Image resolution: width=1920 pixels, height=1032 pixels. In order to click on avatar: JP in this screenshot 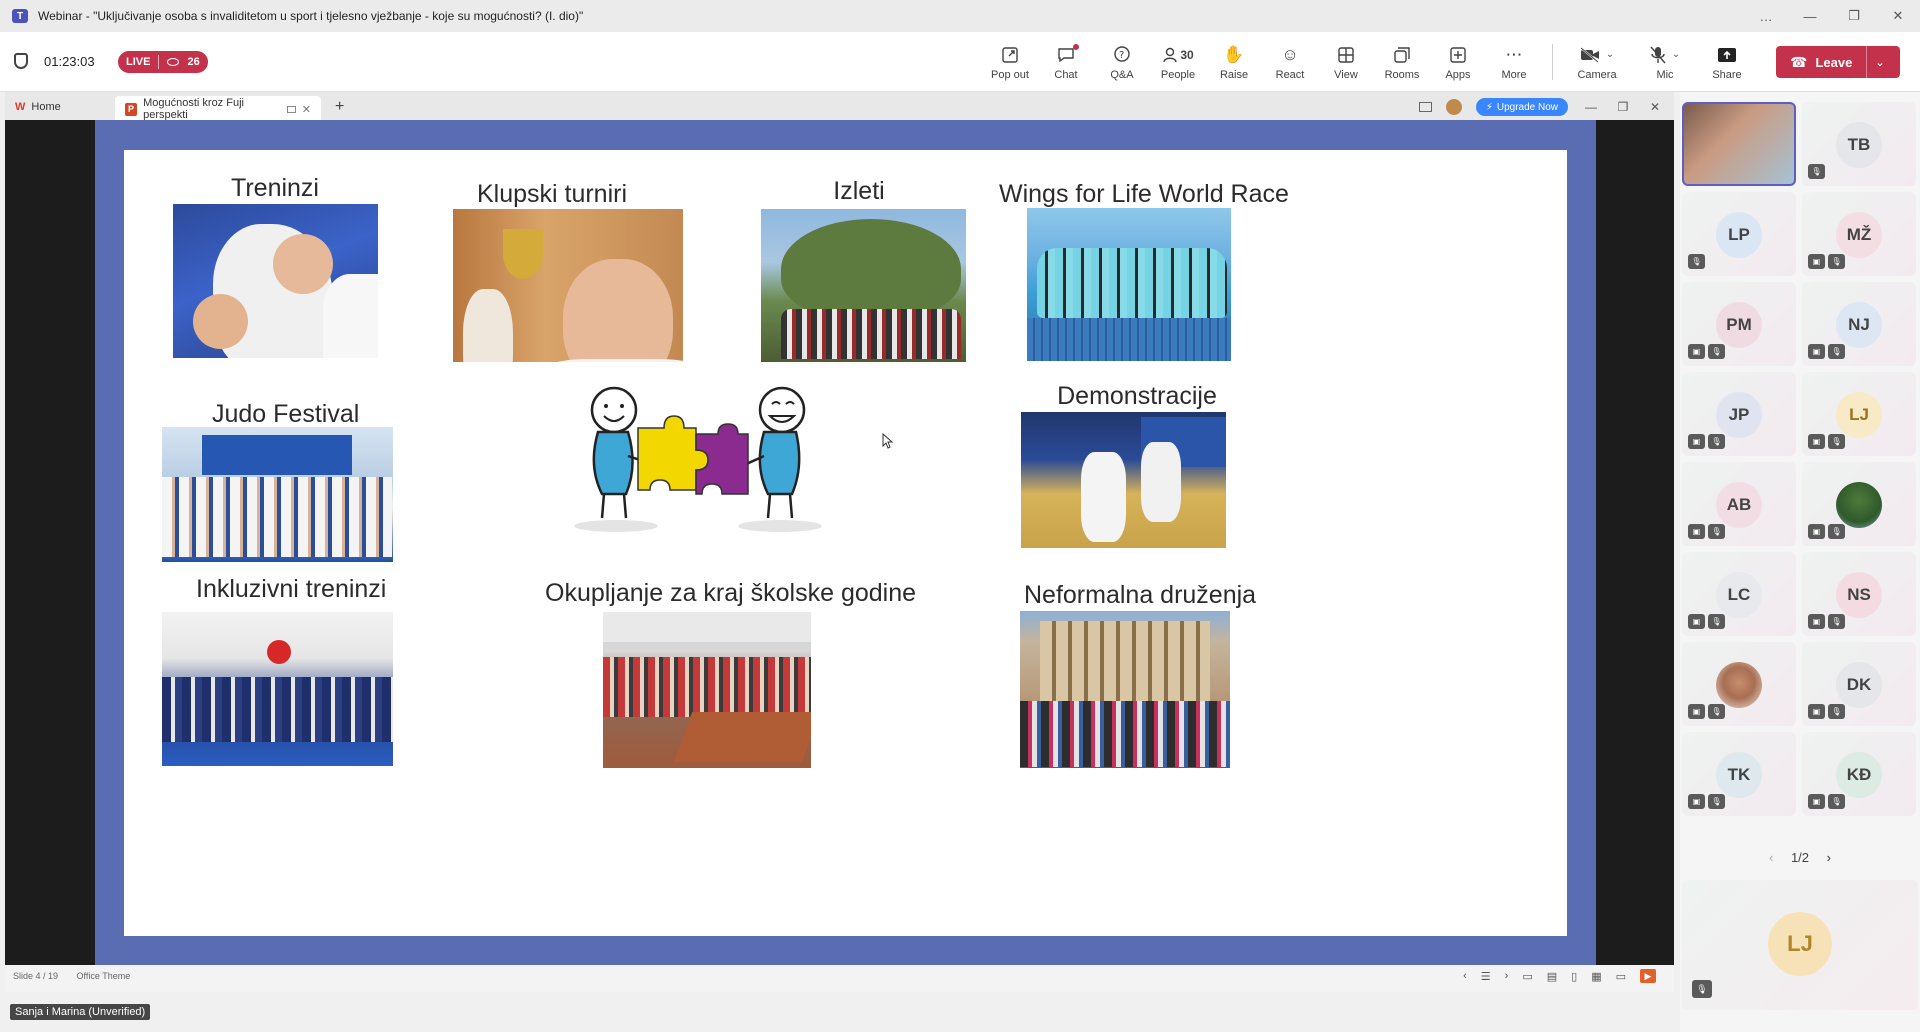, I will do `click(1739, 415)`.